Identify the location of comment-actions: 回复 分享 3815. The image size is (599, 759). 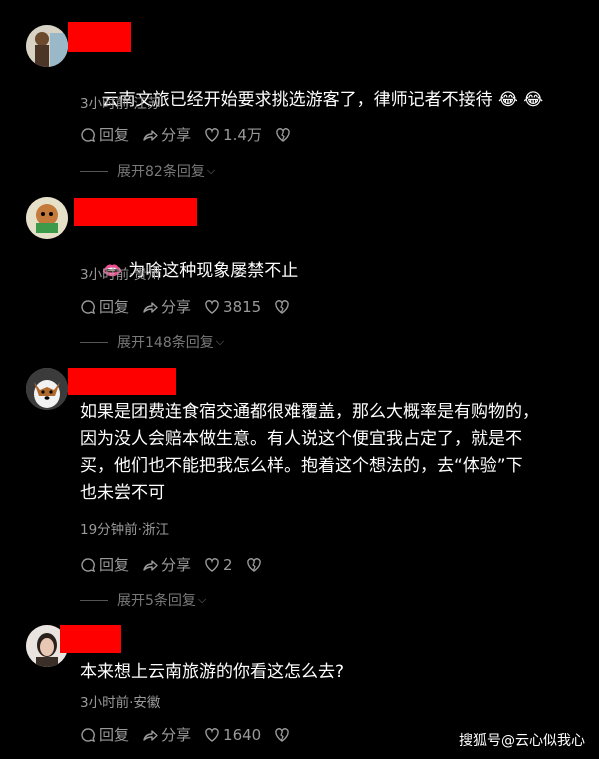
(191, 306).